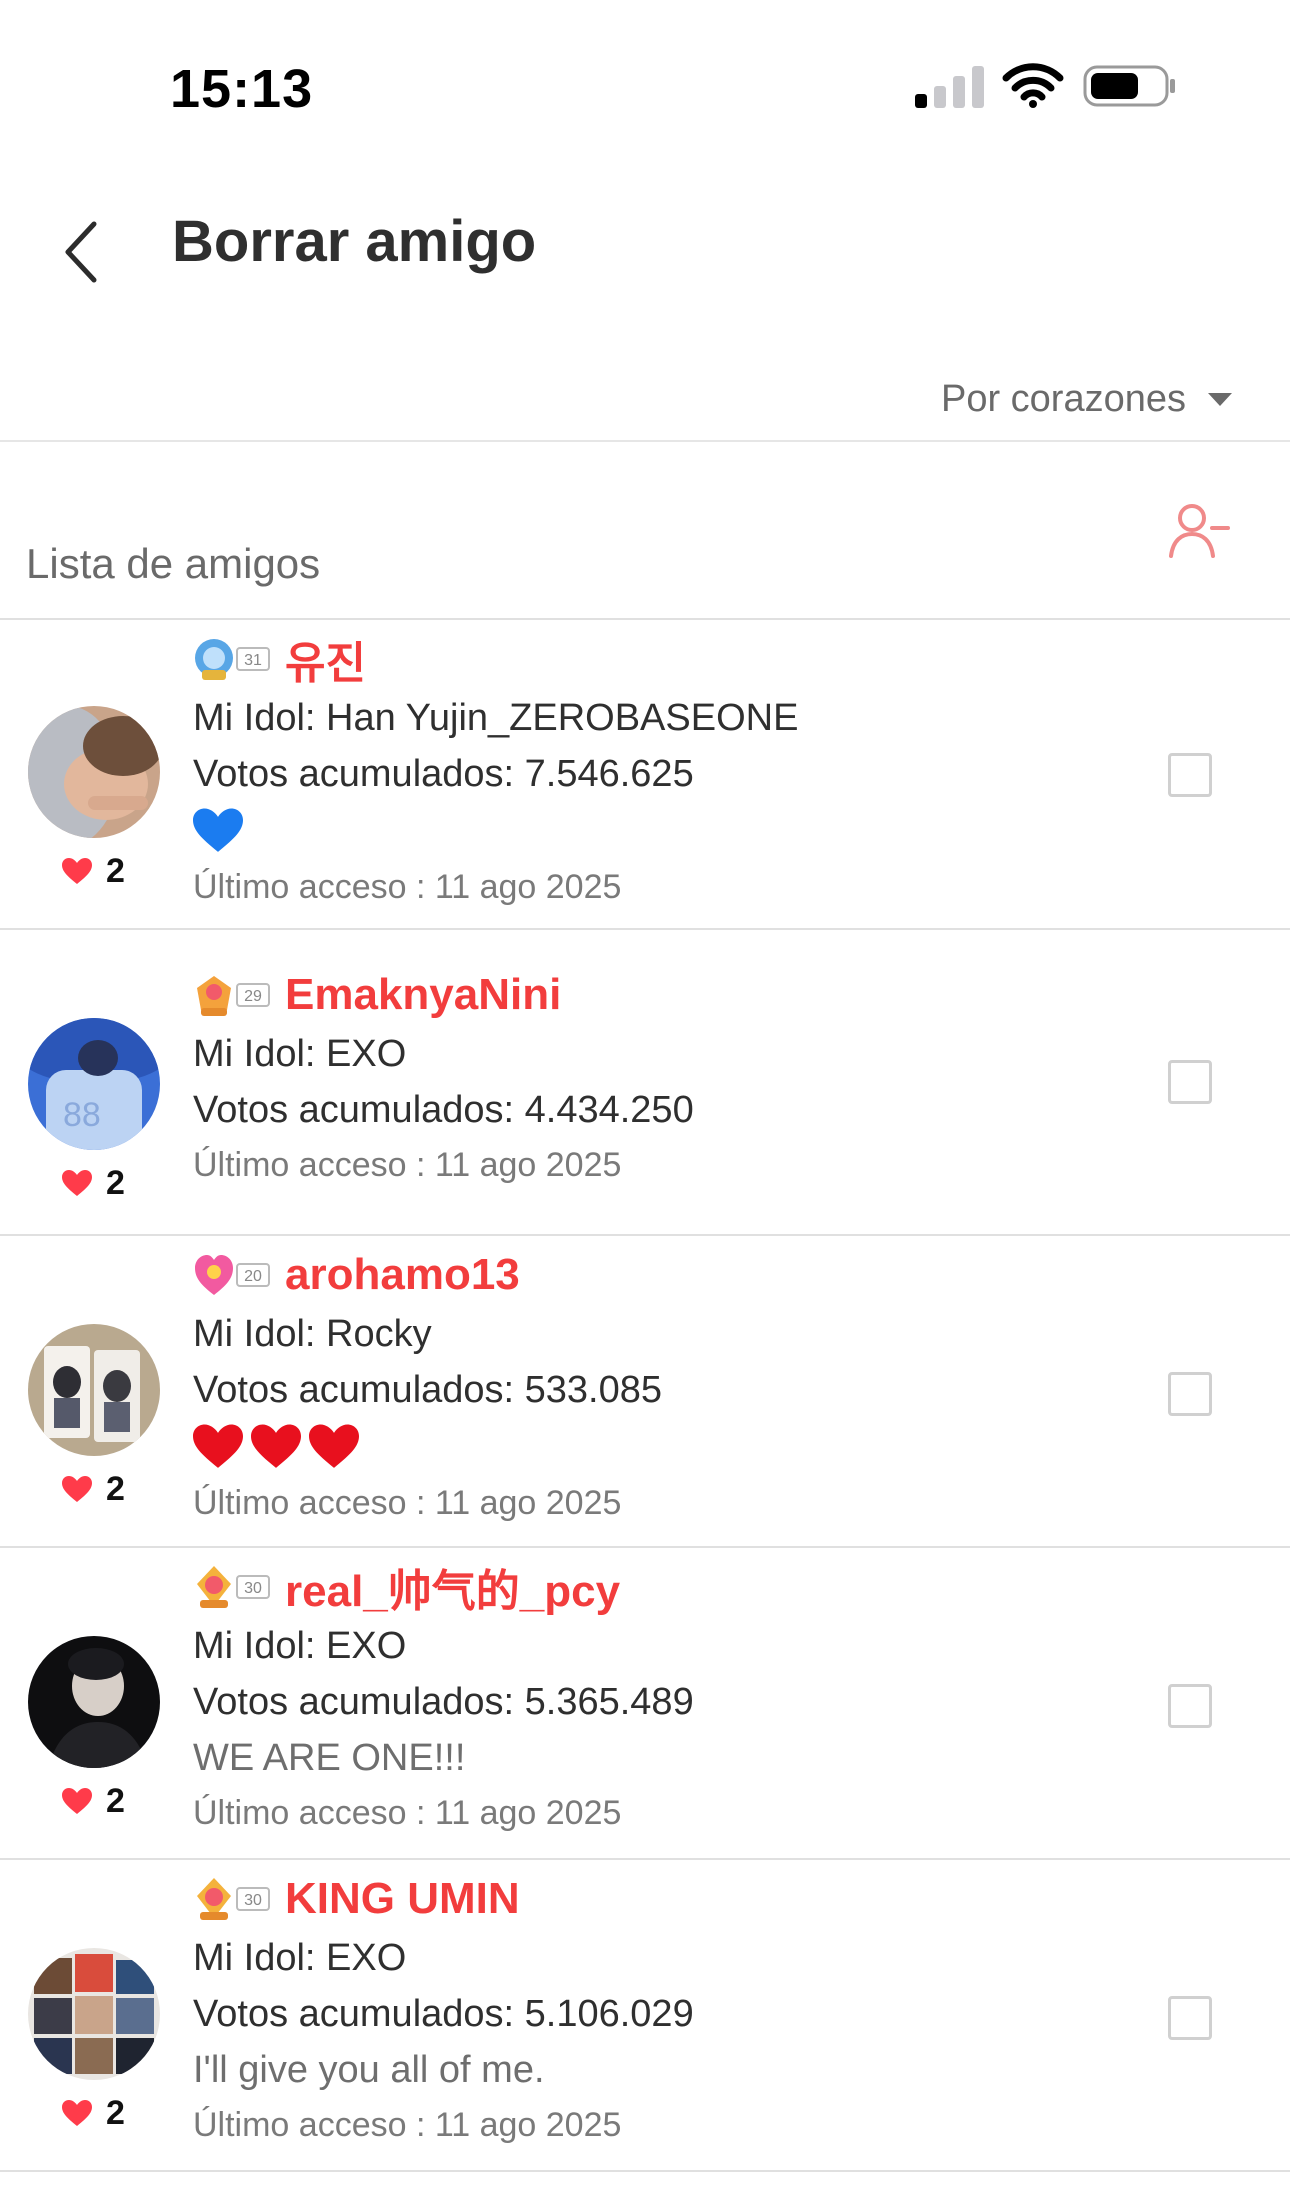  I want to click on section-title: Lista de amigos, so click(173, 563).